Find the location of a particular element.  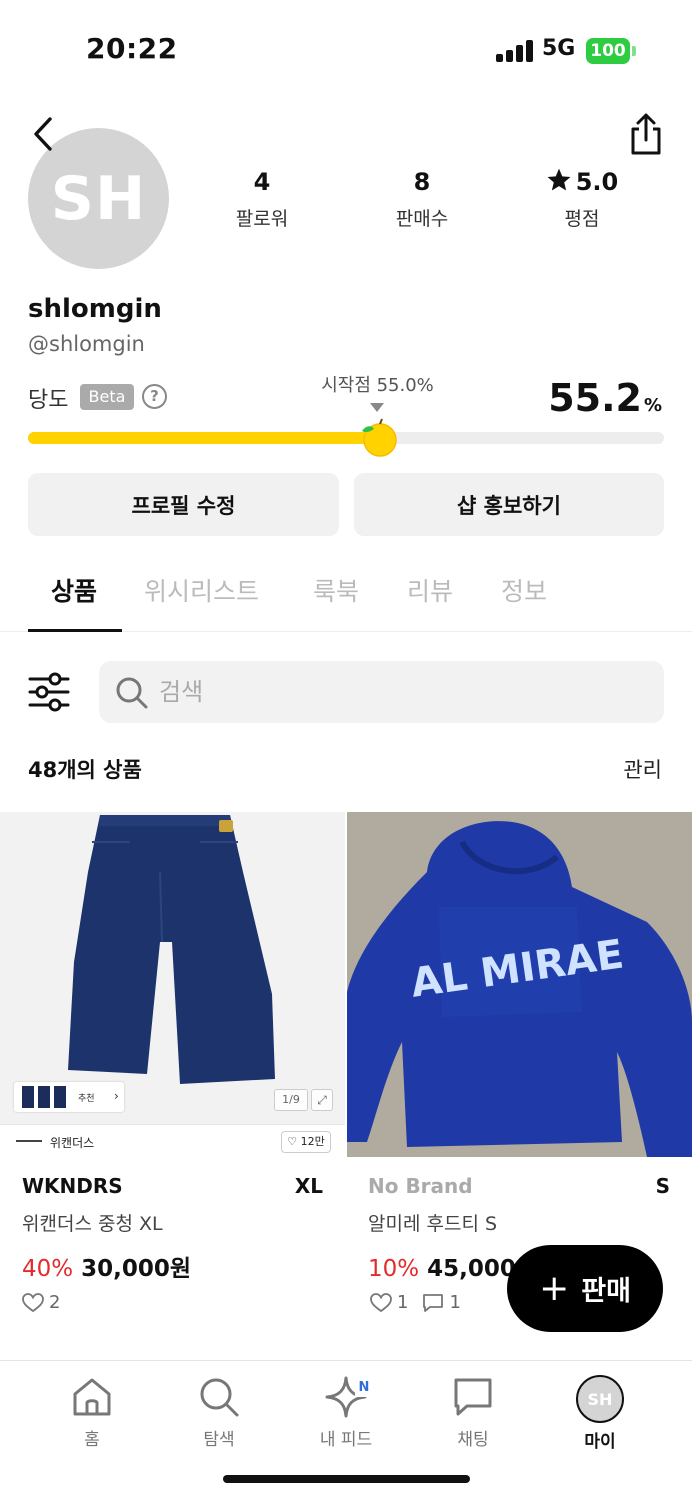

sell-button-label: 판매 is located at coordinates (606, 1291).